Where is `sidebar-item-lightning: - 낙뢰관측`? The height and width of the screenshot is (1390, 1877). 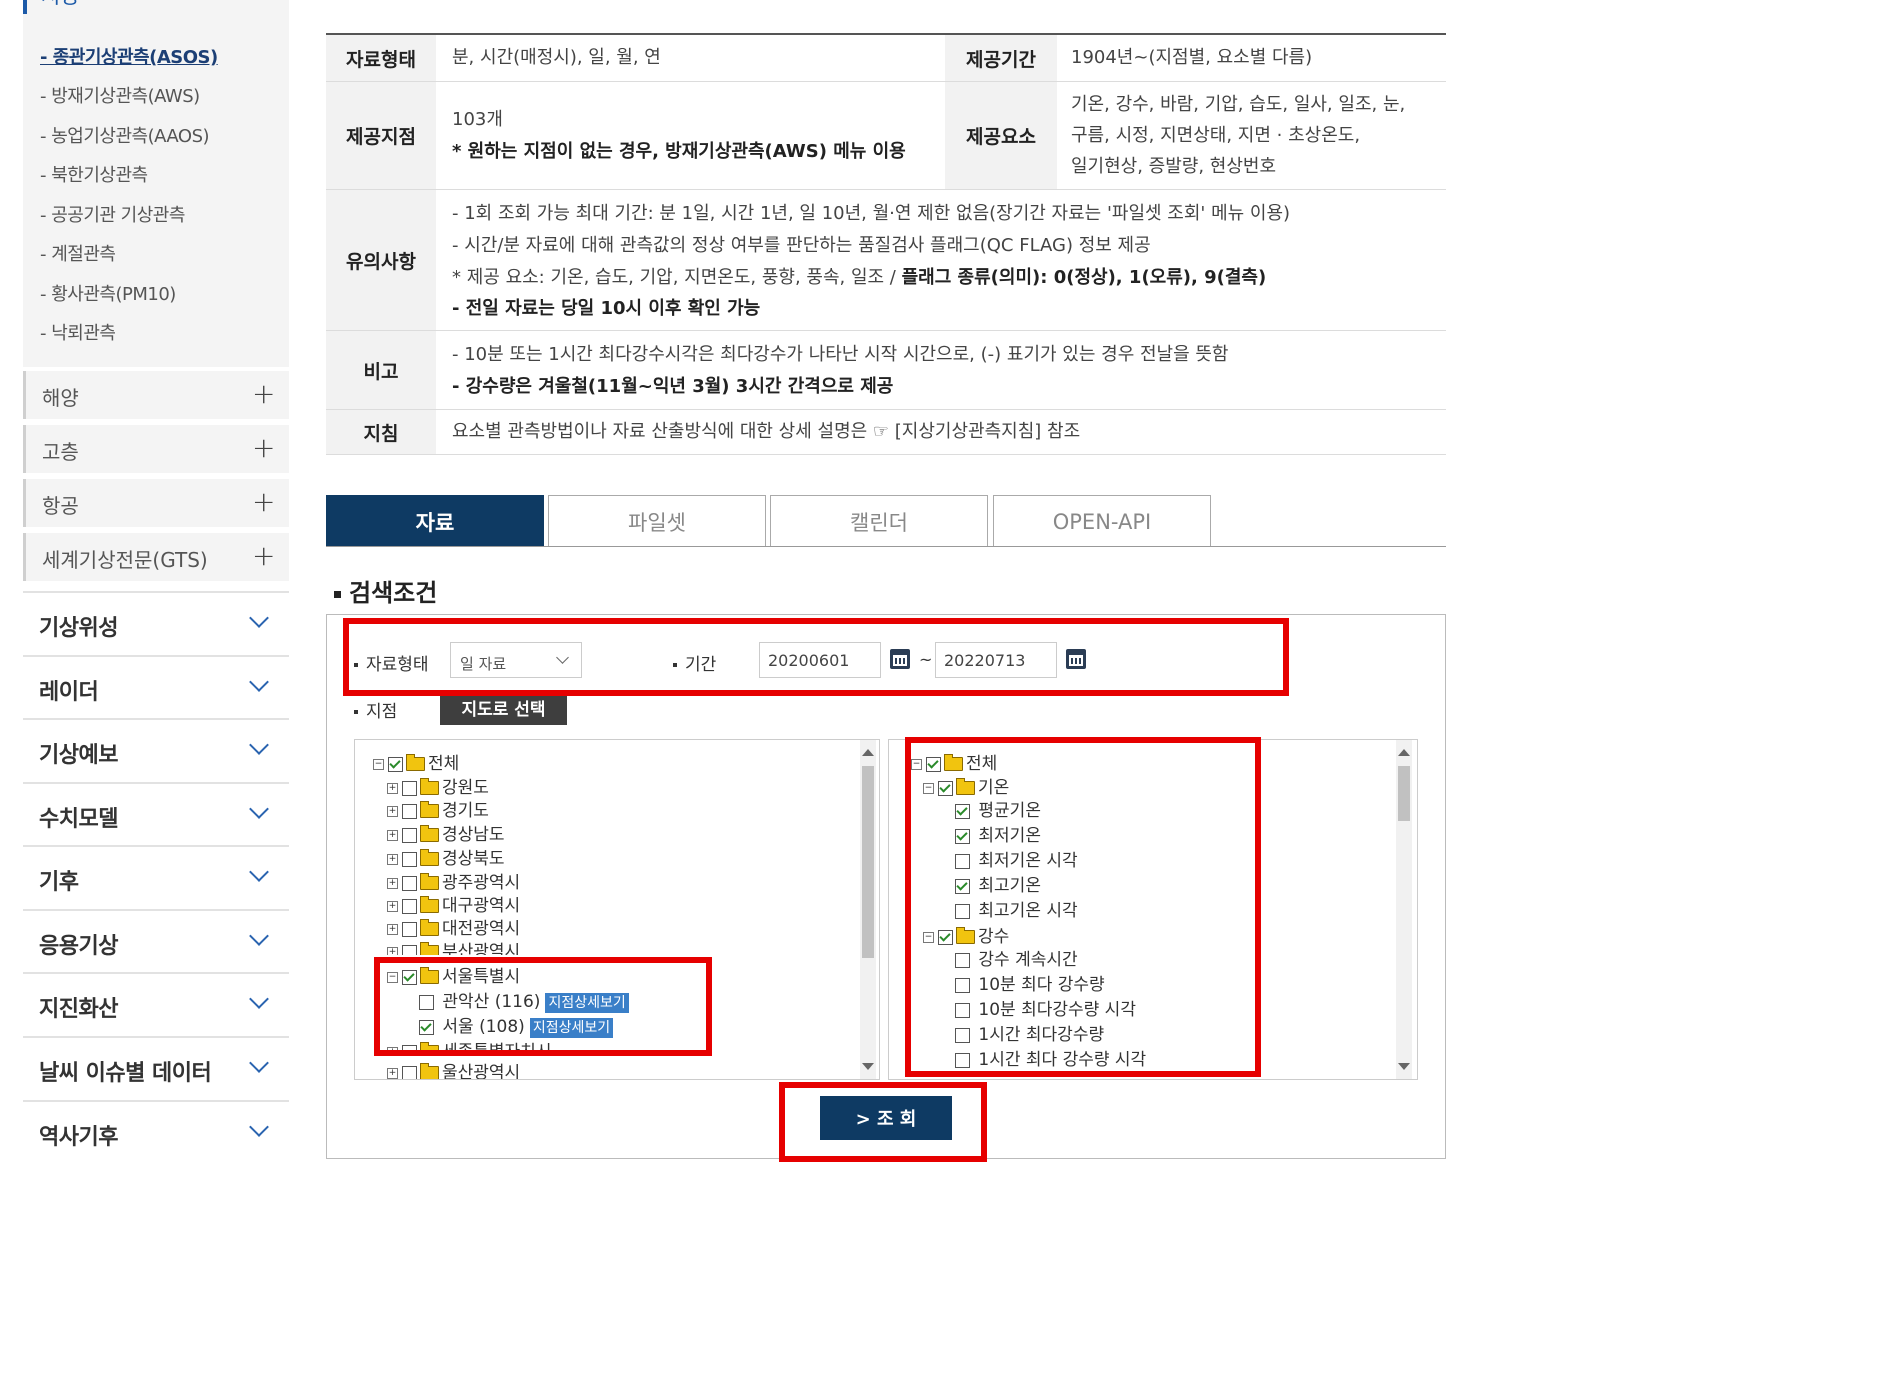 sidebar-item-lightning: - 낙뢰관측 is located at coordinates (78, 332).